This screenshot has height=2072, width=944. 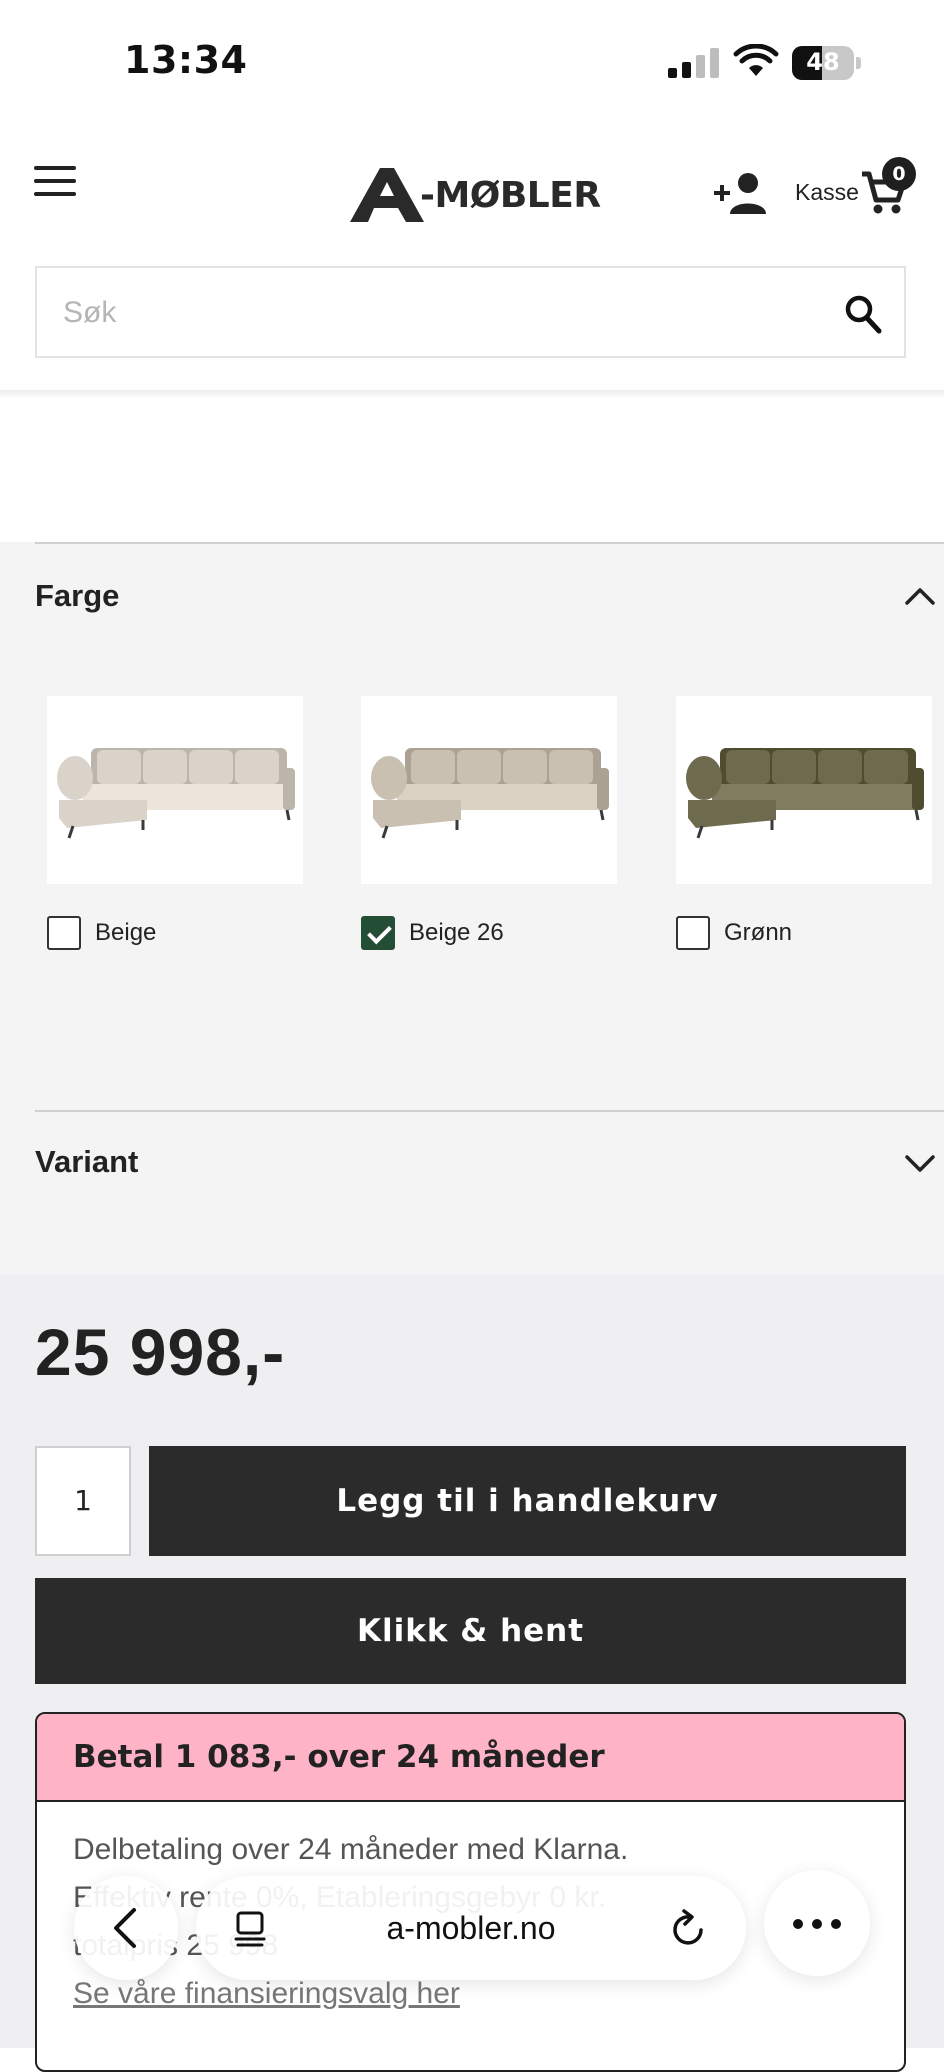 I want to click on battery-percent: 48, so click(x=823, y=62).